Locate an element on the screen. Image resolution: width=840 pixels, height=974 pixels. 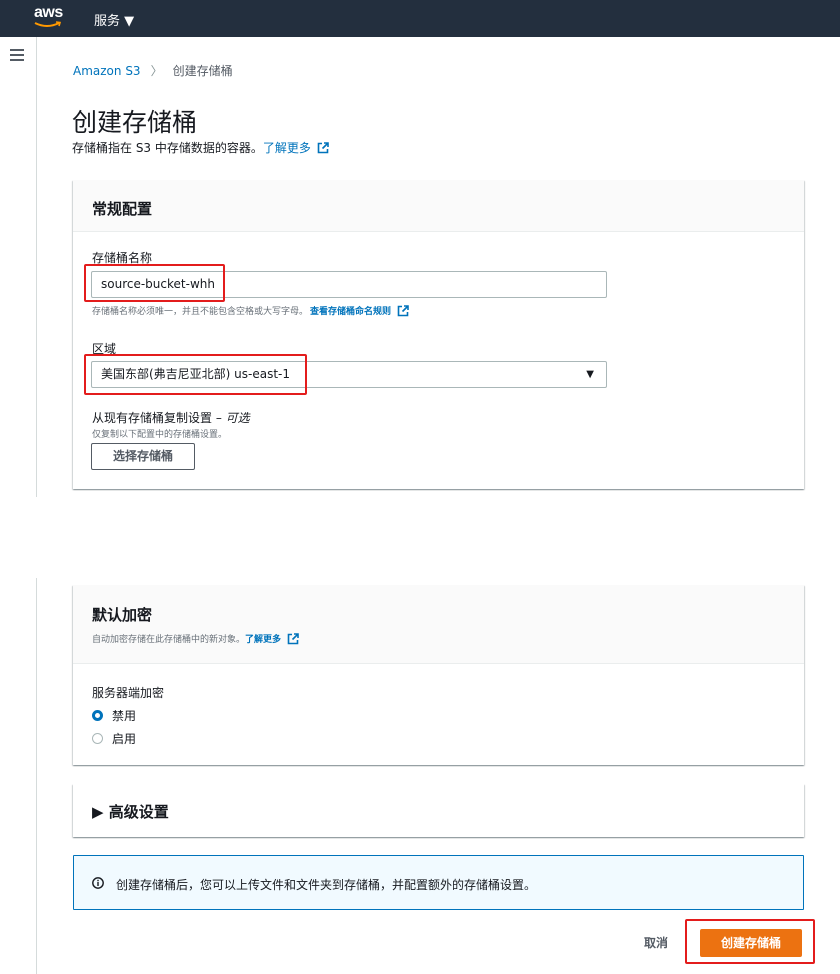
radio-option-disable-label: 禁用 is located at coordinates (124, 716).